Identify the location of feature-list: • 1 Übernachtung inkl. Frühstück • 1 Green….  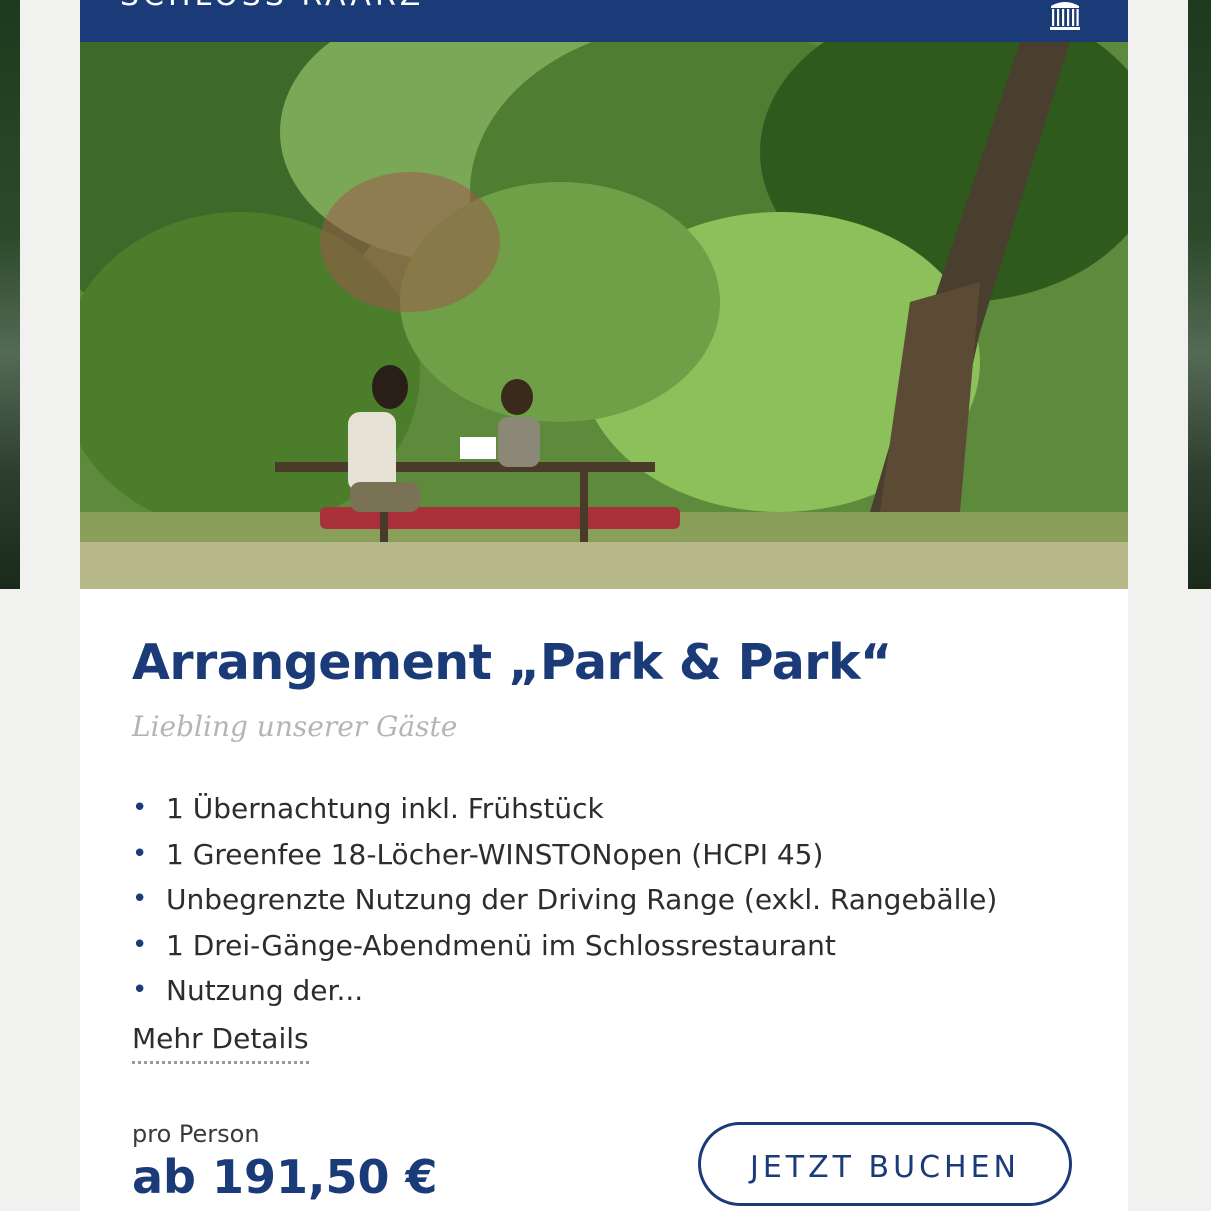
(564, 900).